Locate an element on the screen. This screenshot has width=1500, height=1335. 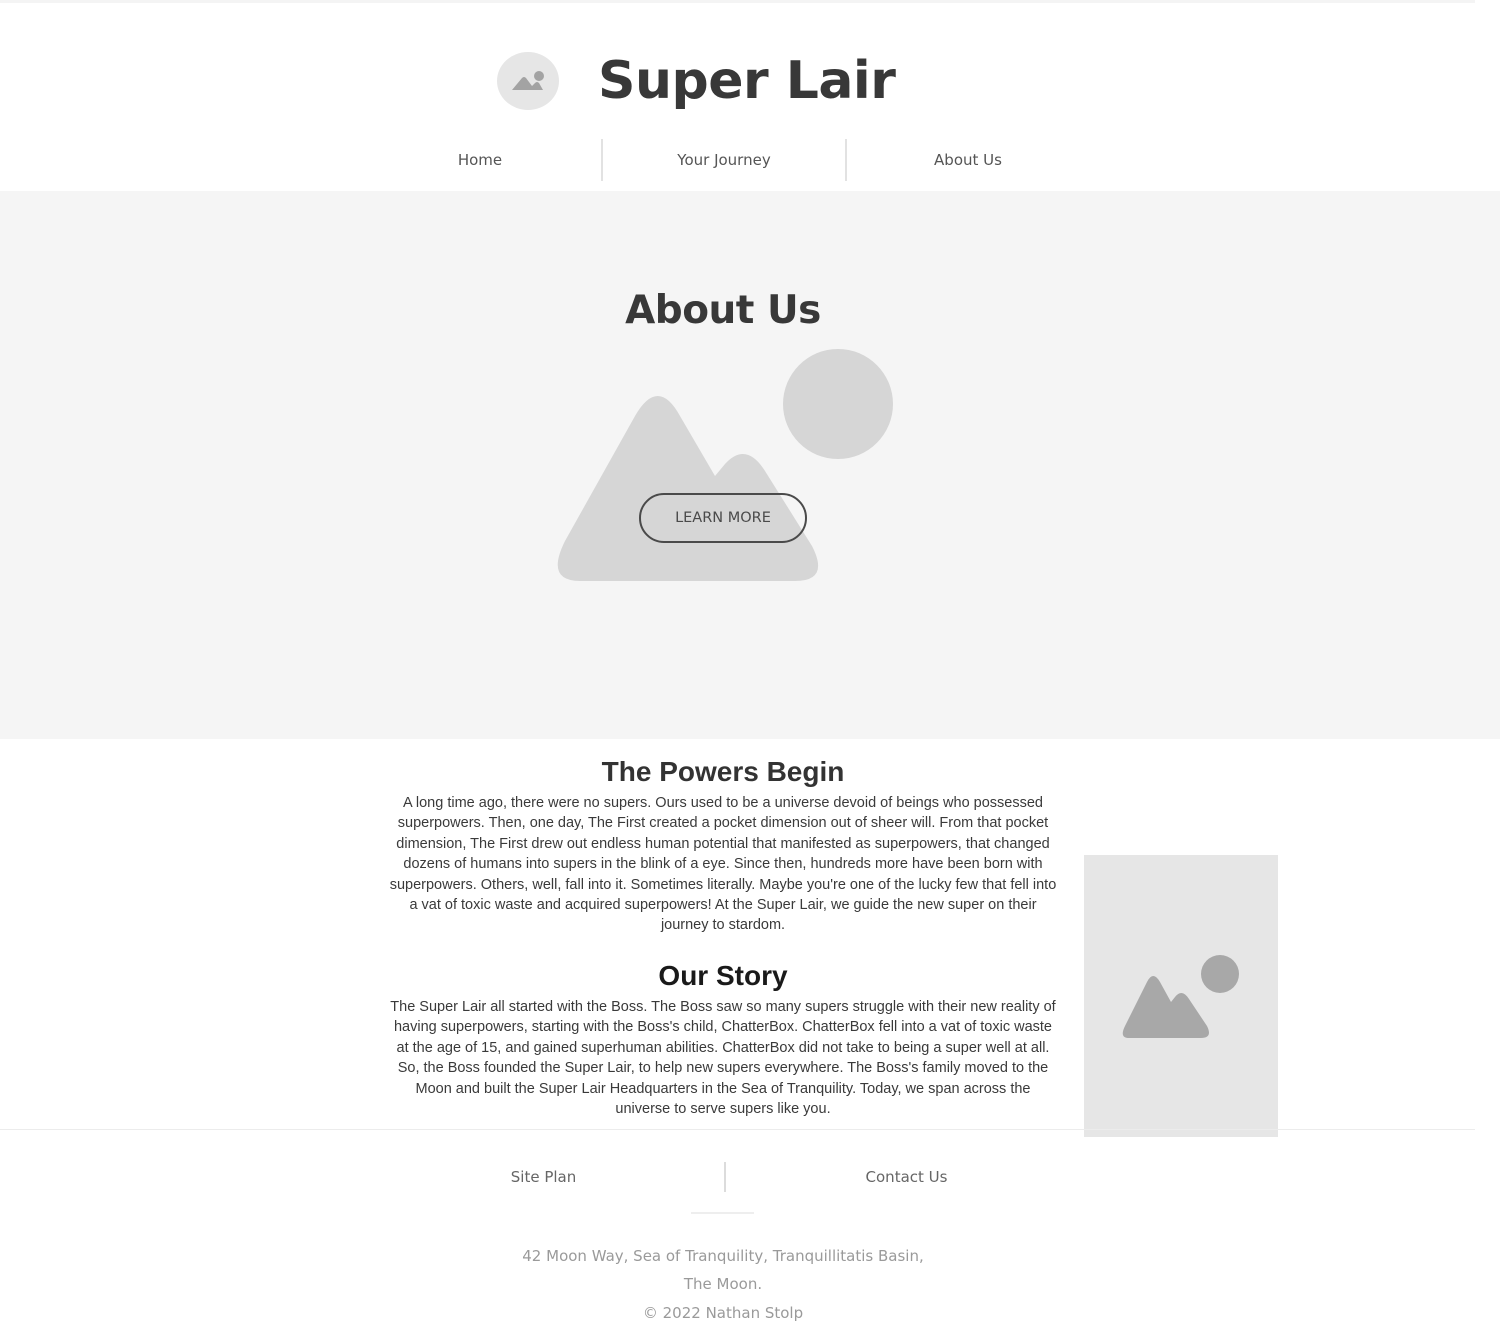
main-nav: Home Your Journey About Us is located at coordinates (724, 160).